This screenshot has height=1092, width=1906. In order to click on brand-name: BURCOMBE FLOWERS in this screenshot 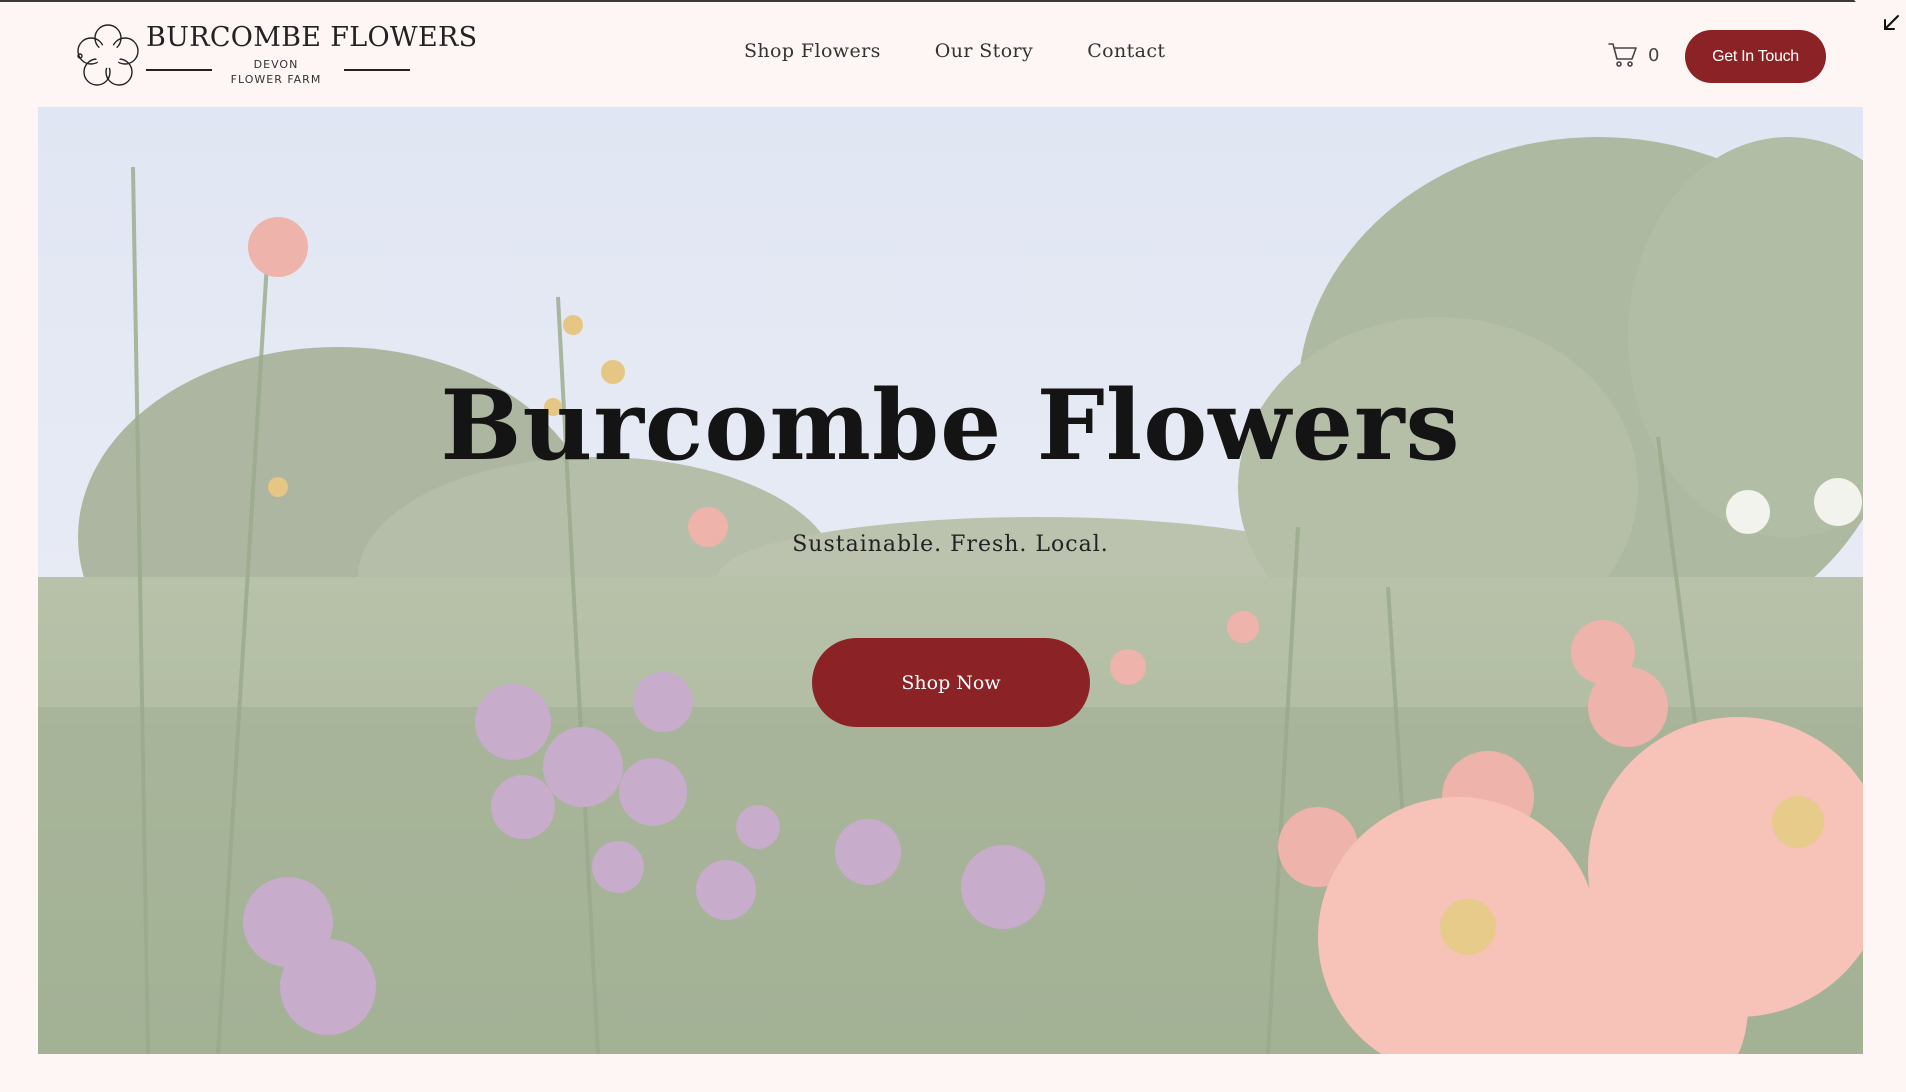, I will do `click(312, 37)`.